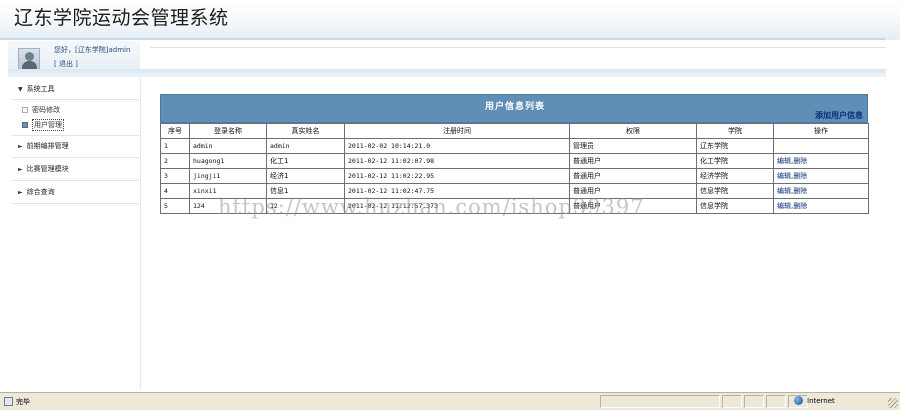  I want to click on column-header: 注册时间, so click(457, 131).